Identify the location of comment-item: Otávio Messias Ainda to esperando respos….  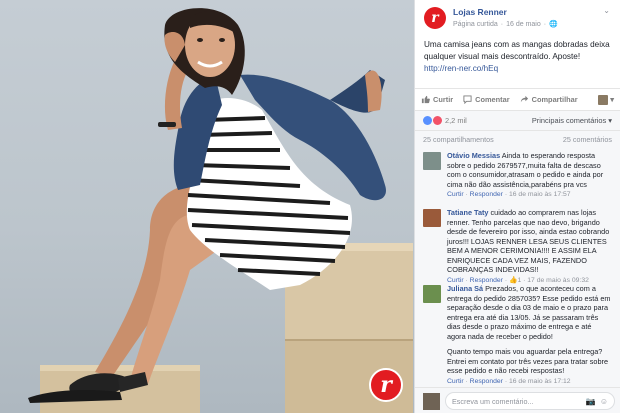
(517, 176).